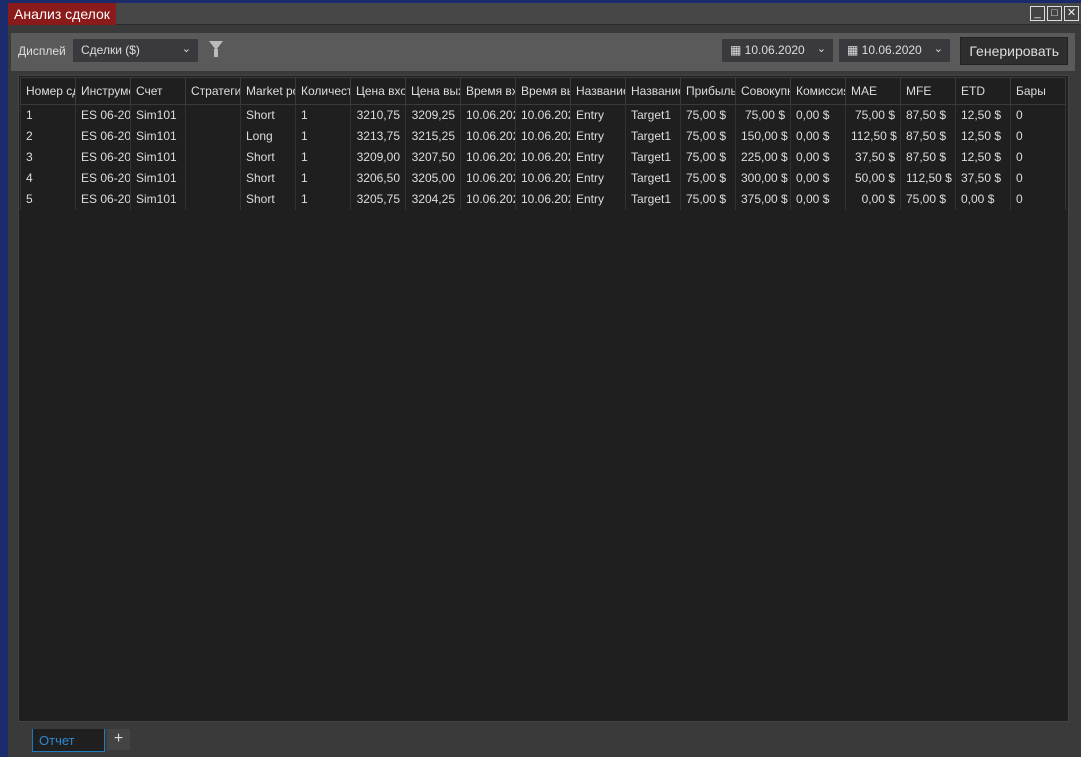 This screenshot has width=1081, height=757. I want to click on filter-icon, so click(216, 49).